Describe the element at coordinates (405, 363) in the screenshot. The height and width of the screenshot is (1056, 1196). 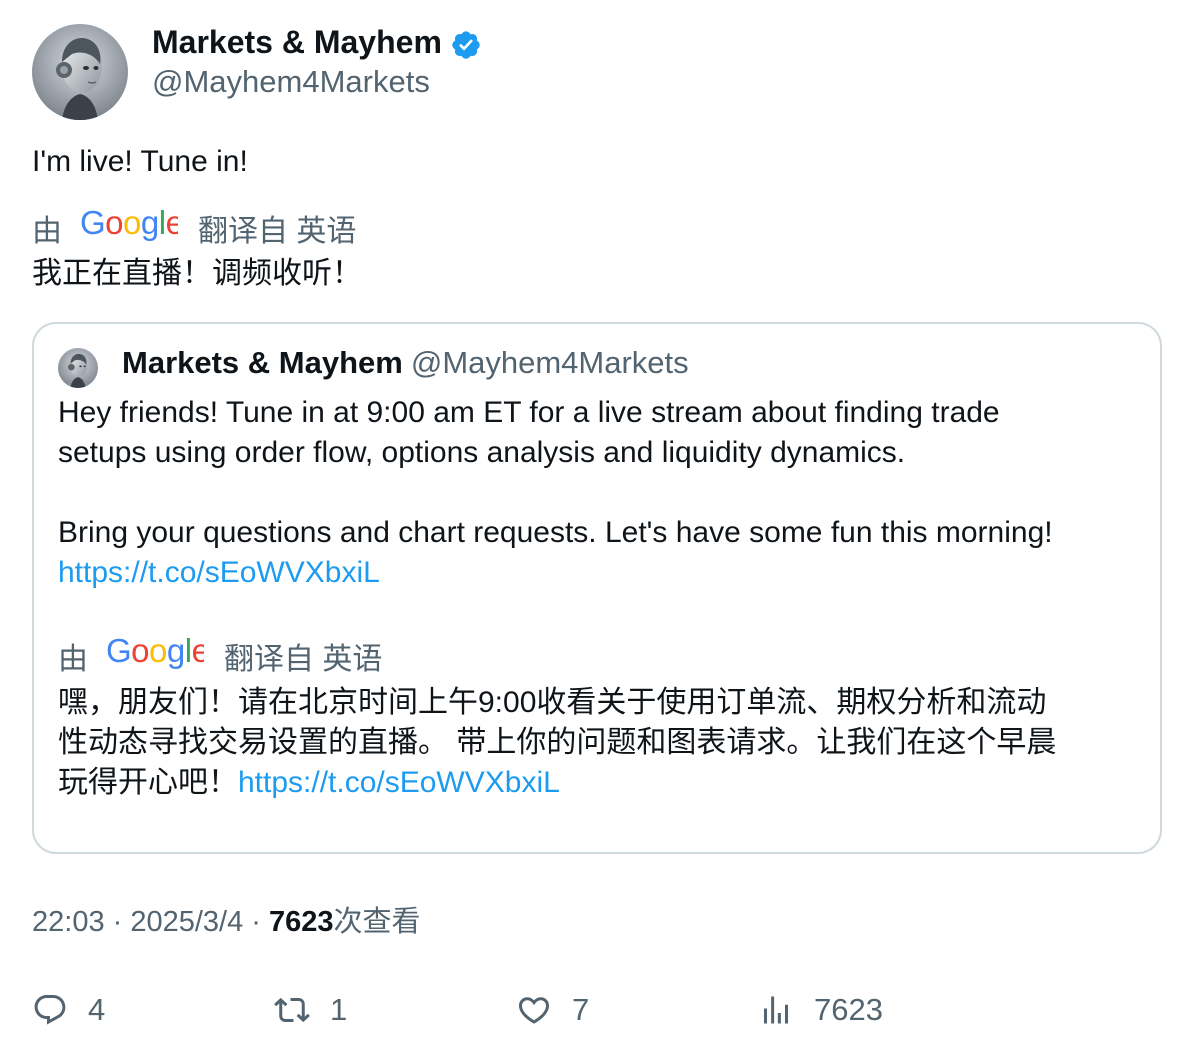
I see `quoted-tweet-header: Markets & Mayhem @Mayhem4Markets` at that location.